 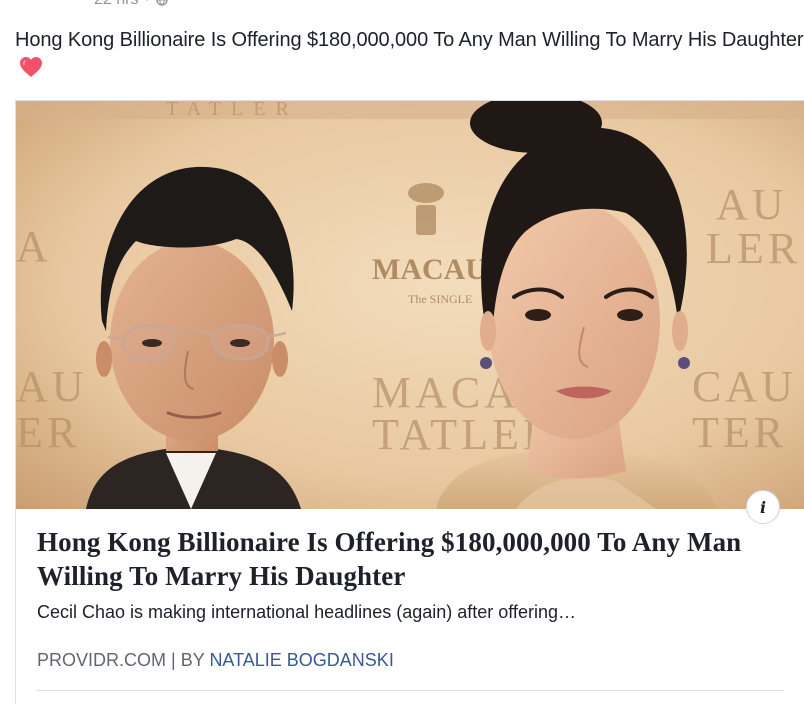 What do you see at coordinates (429, 269) in the screenshot?
I see `sign-brand-mid: MACAU` at bounding box center [429, 269].